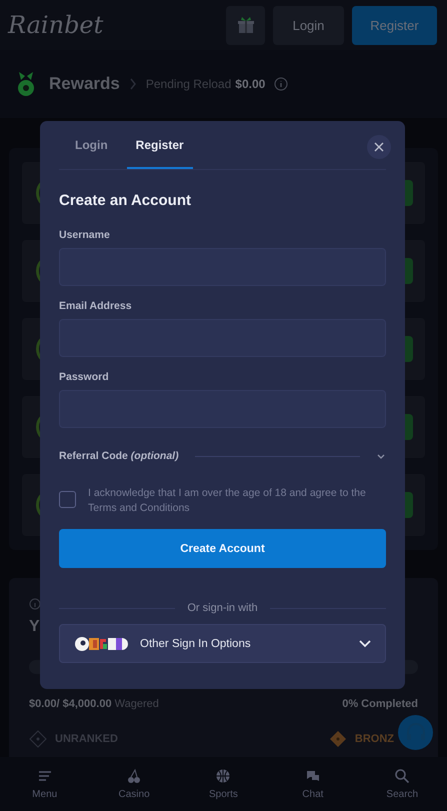 The width and height of the screenshot is (447, 811). What do you see at coordinates (35, 627) in the screenshot?
I see `progress-title: Y` at bounding box center [35, 627].